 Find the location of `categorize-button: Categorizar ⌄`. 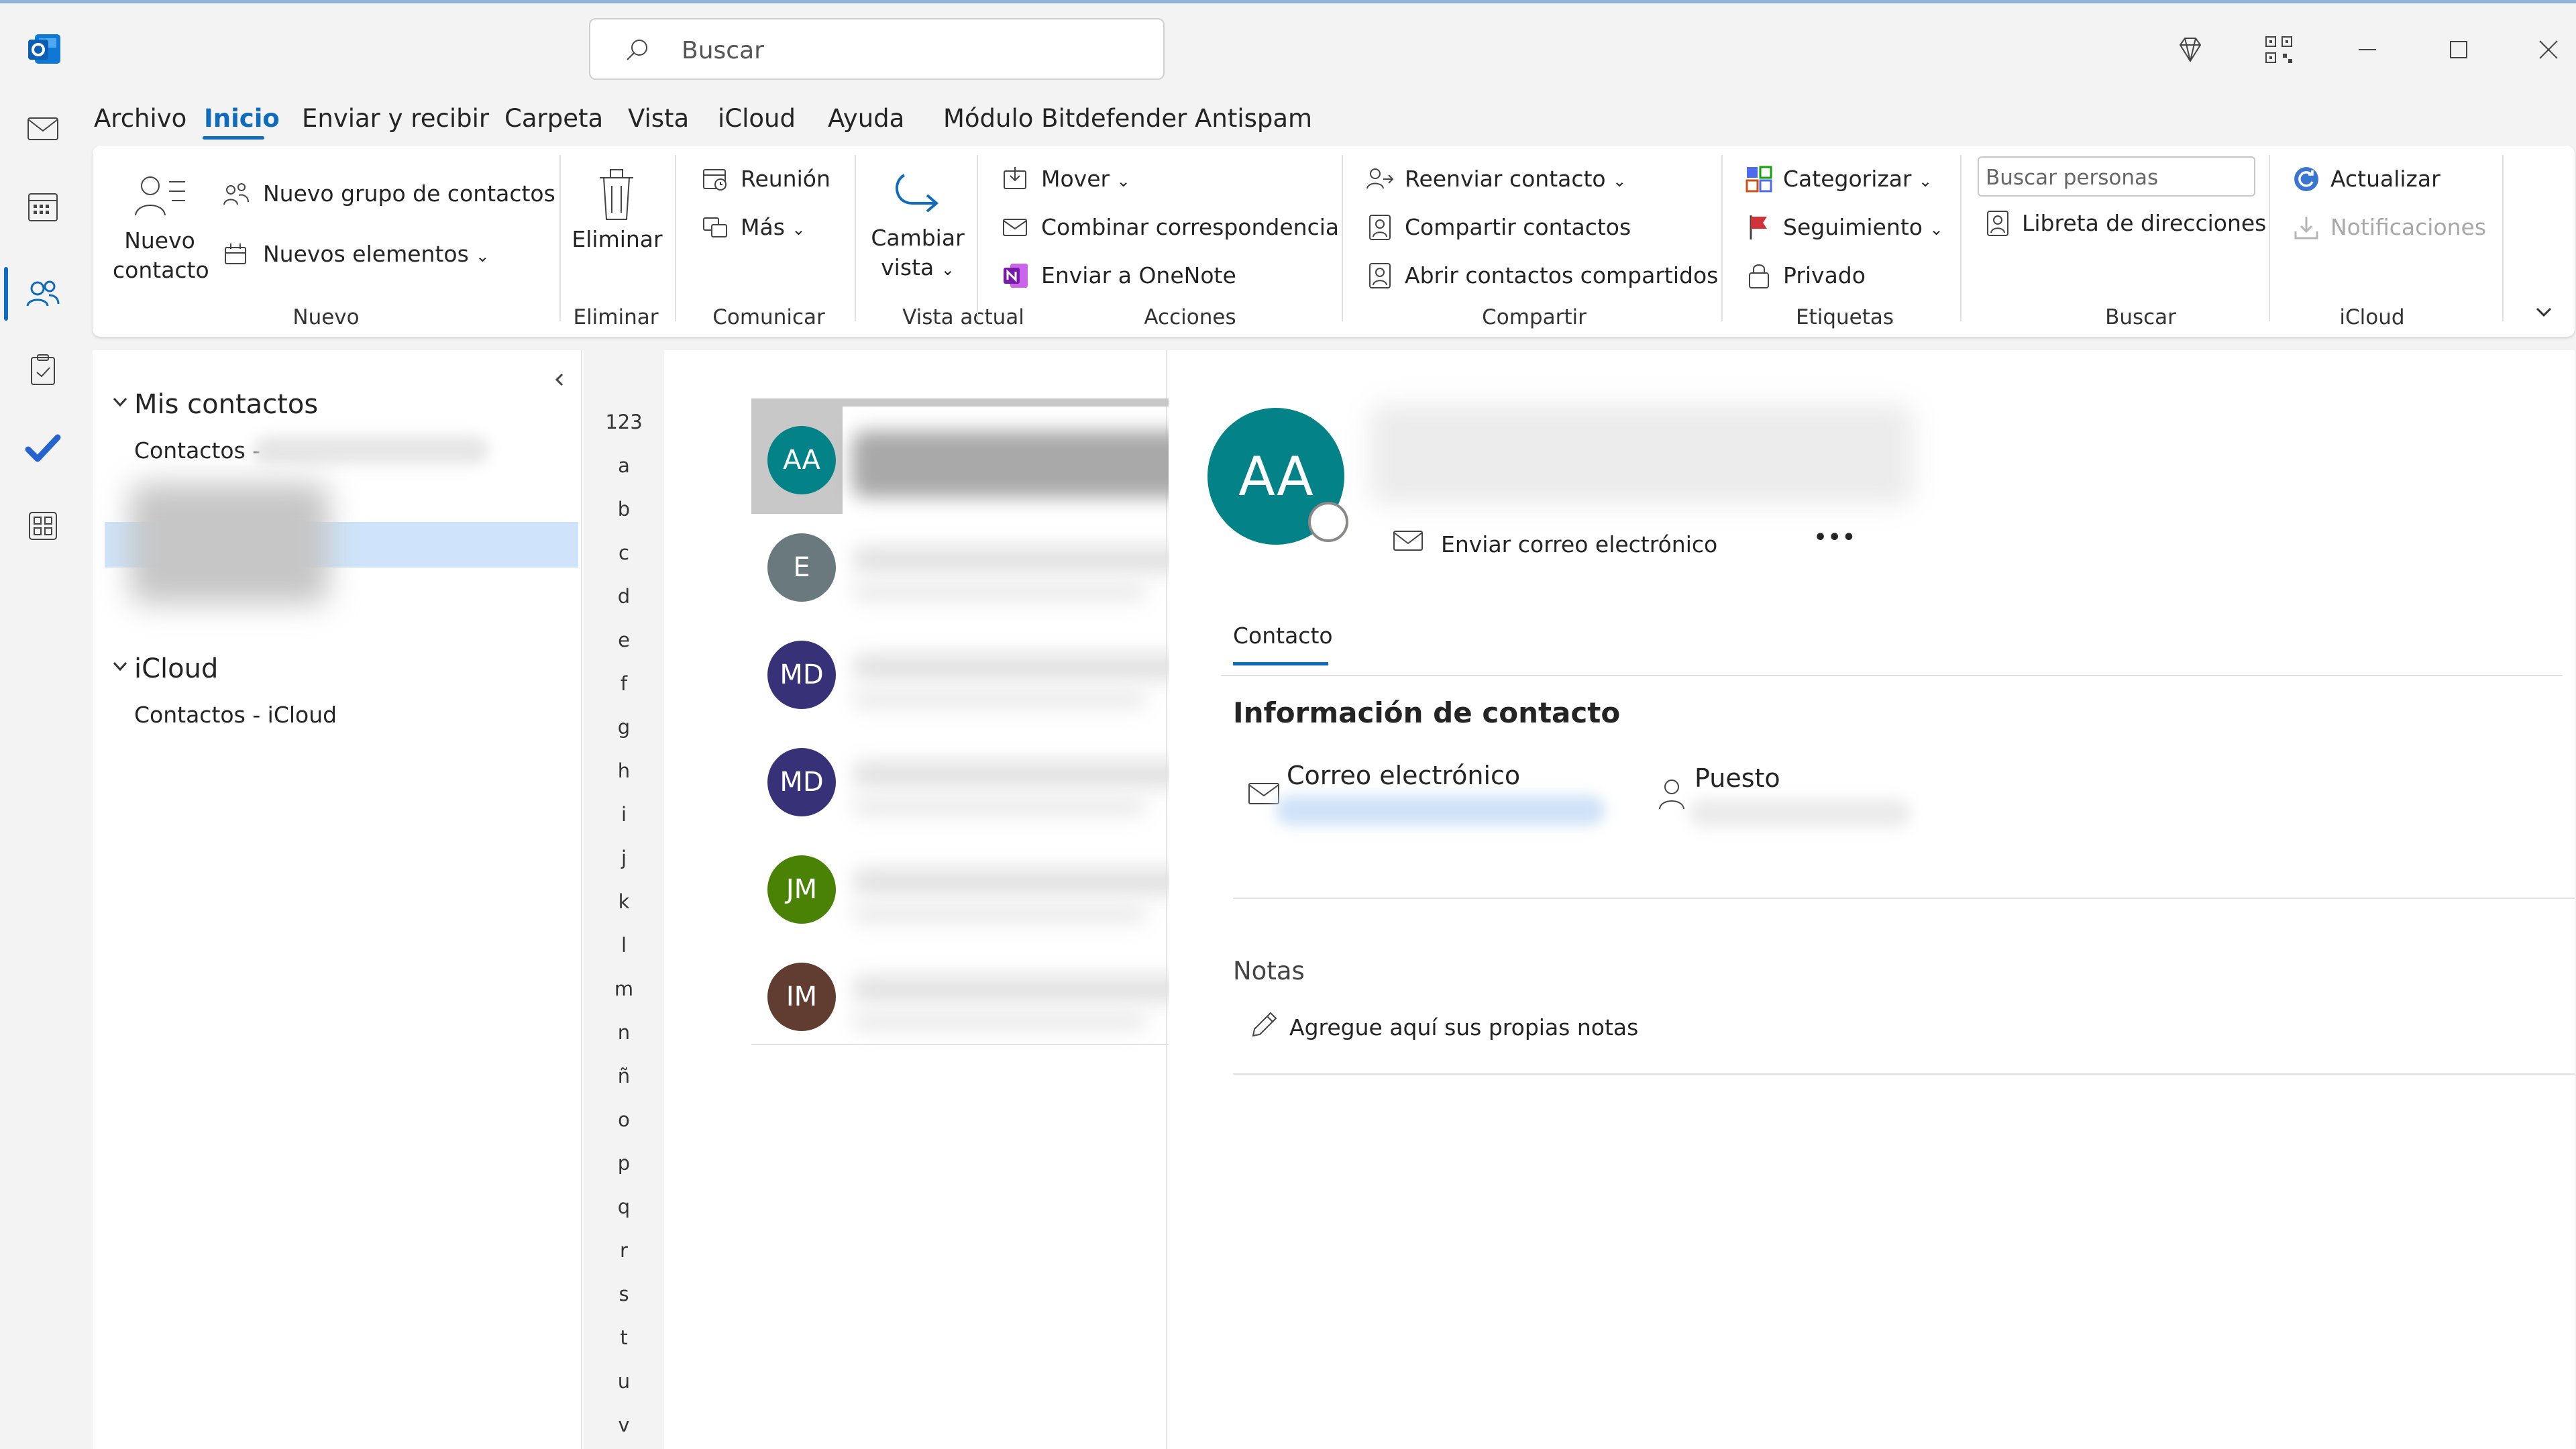

categorize-button: Categorizar ⌄ is located at coordinates (1857, 179).